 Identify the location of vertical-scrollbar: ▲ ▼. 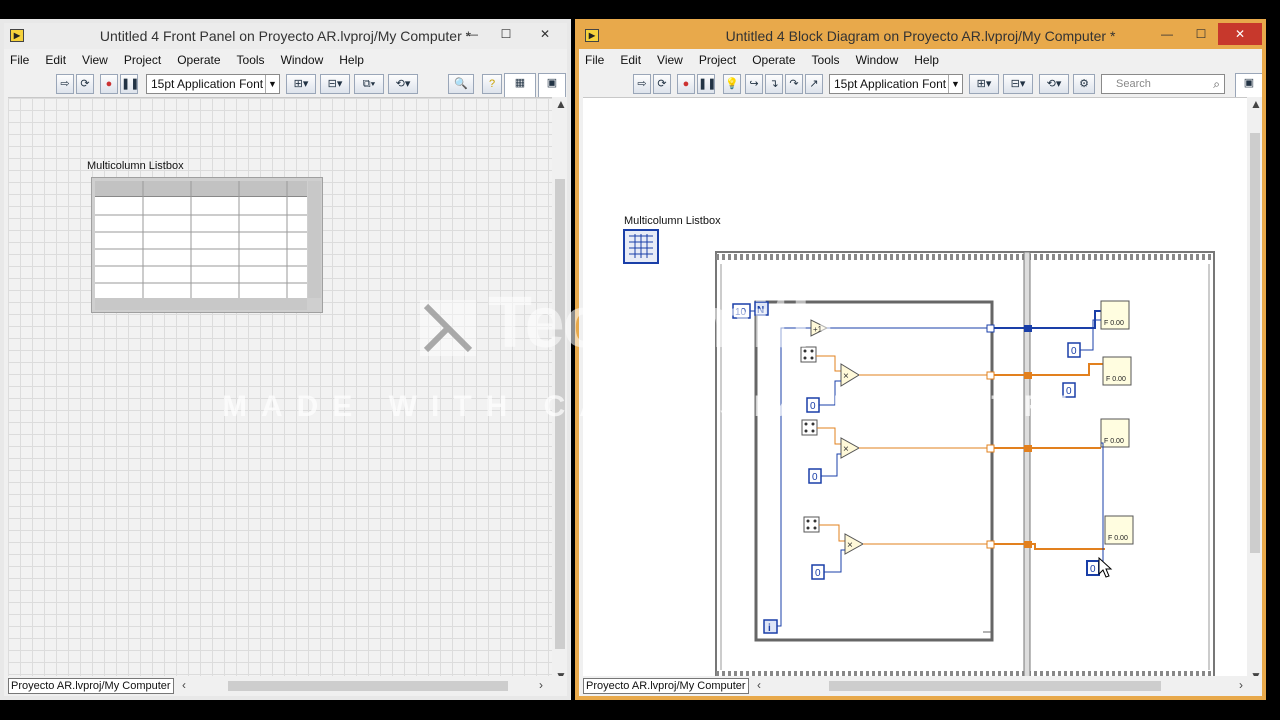
(559, 390).